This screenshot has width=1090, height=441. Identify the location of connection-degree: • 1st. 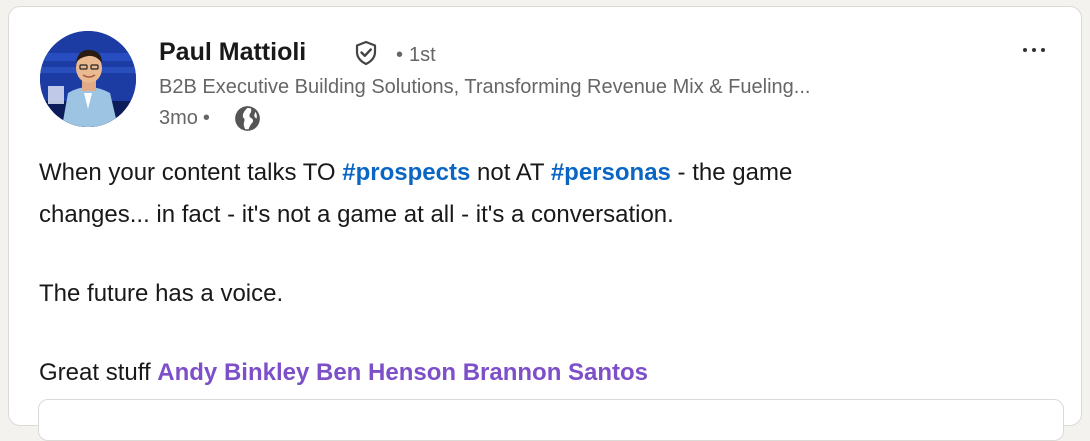
(416, 55).